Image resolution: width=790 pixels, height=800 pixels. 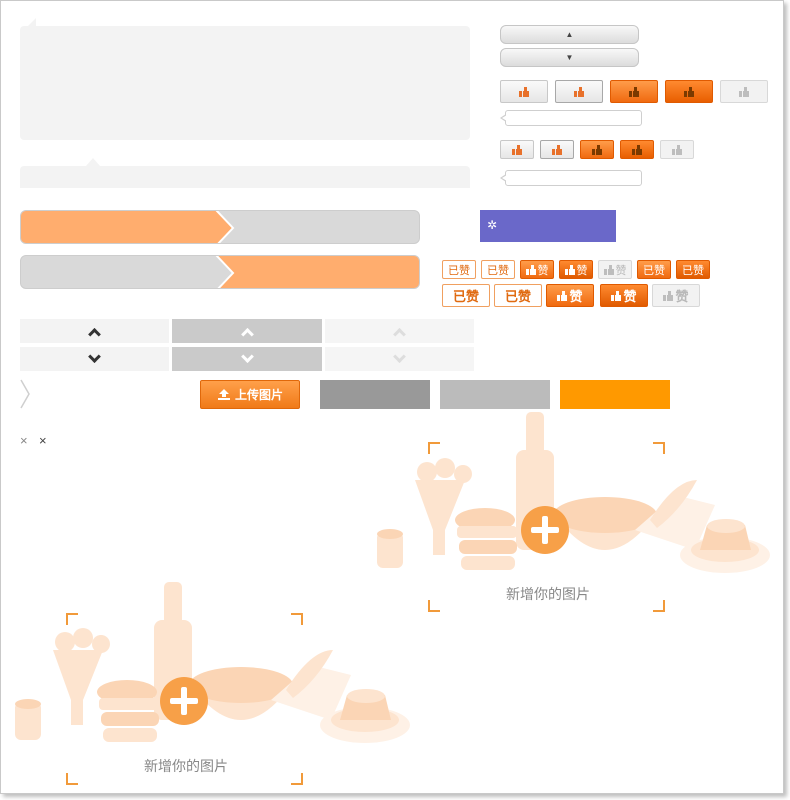 I want to click on liked-badge-active: 已赞, so click(x=654, y=269).